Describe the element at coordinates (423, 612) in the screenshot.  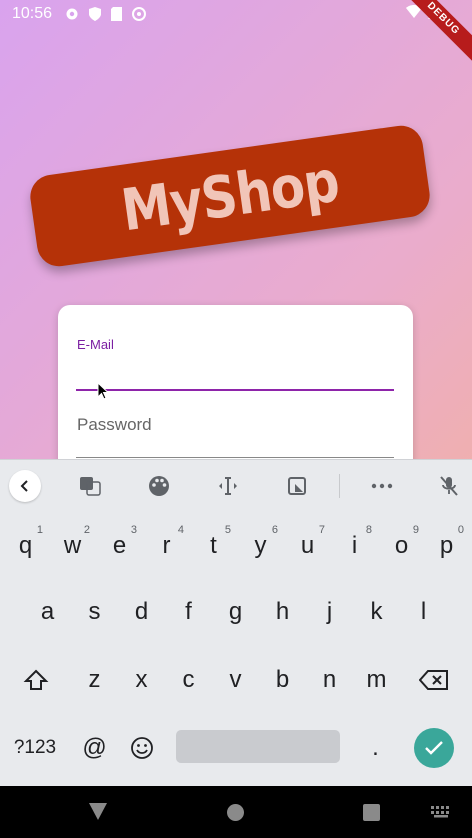
I see `key-l: l` at that location.